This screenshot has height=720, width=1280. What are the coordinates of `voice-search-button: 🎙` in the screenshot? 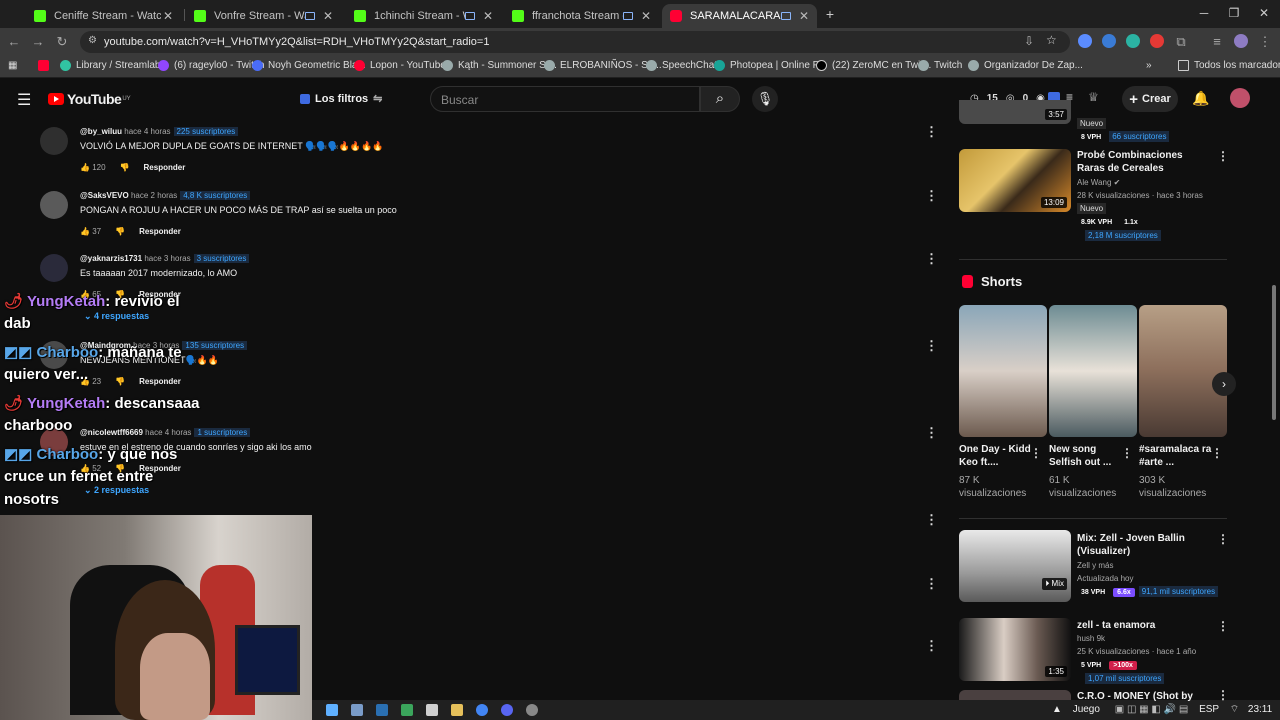 It's located at (765, 99).